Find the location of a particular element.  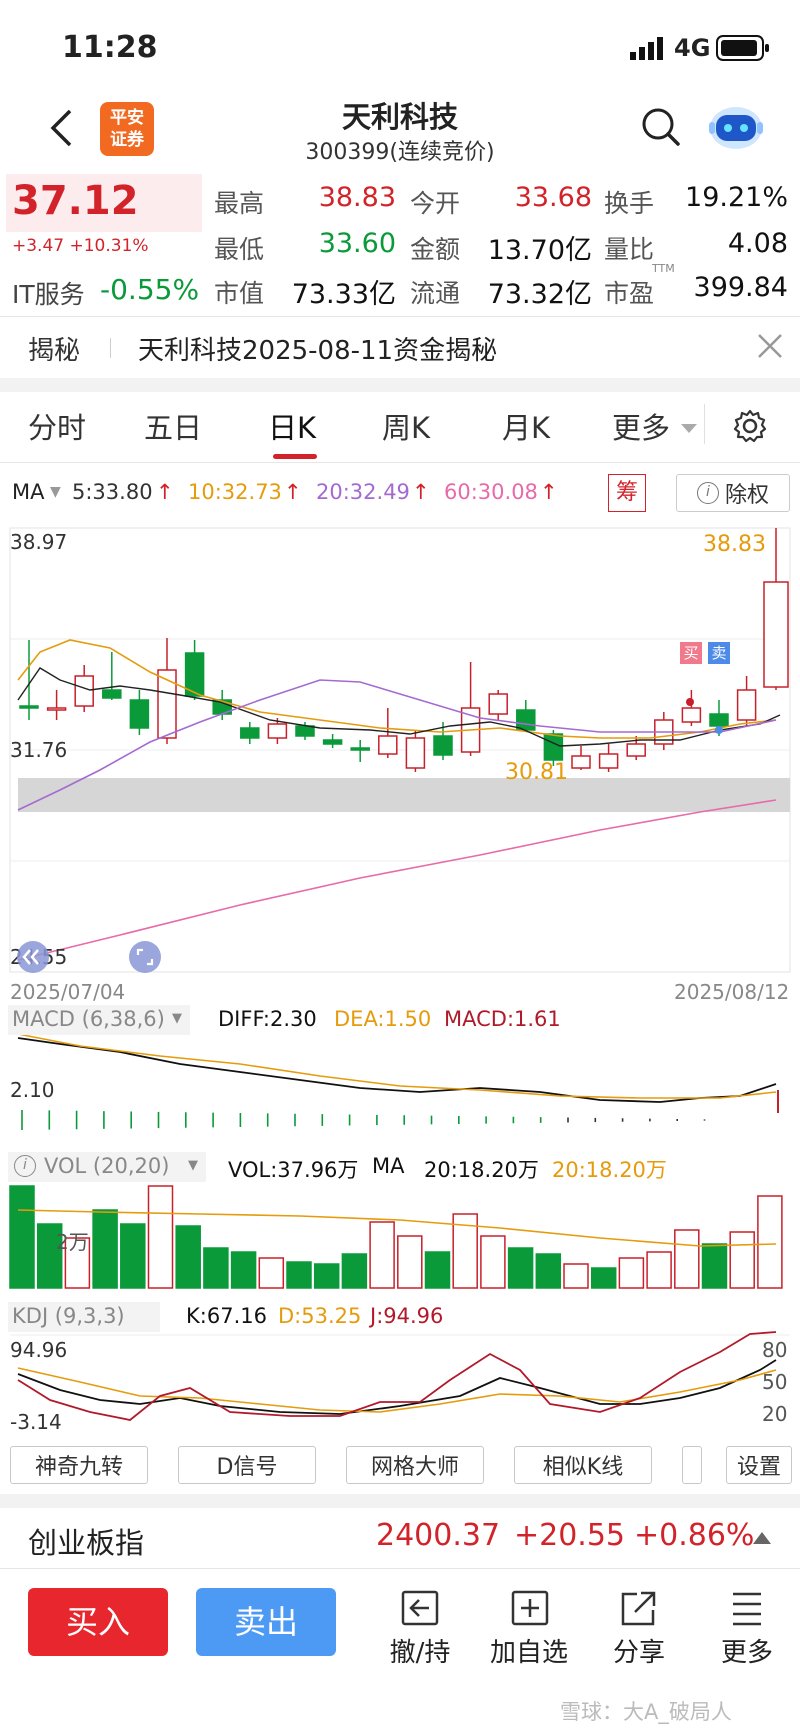

tool-d-signal: D信号 is located at coordinates (247, 1465).